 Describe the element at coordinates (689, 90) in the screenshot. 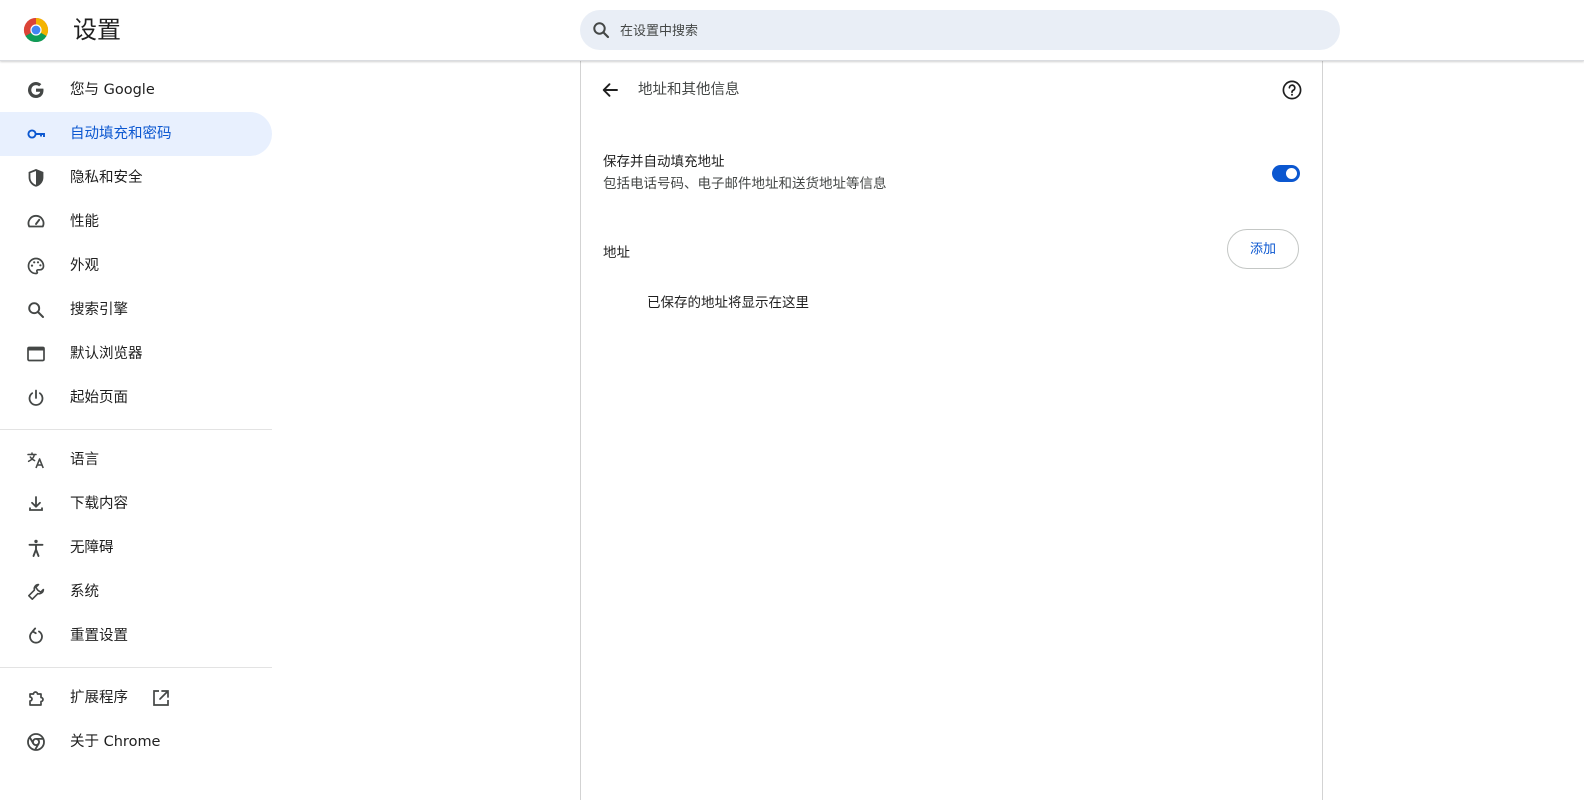

I see `subpage-title: 地址和其他信息` at that location.